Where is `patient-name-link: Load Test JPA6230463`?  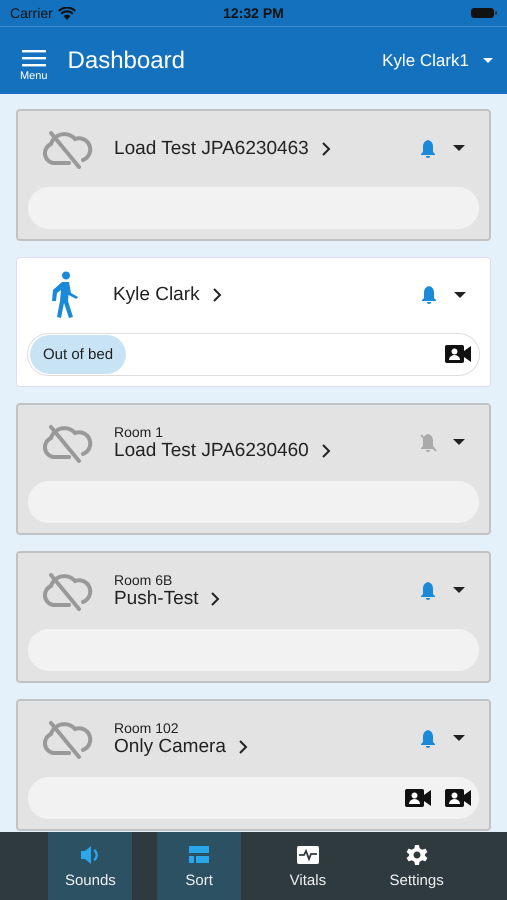 patient-name-link: Load Test JPA6230463 is located at coordinates (222, 149).